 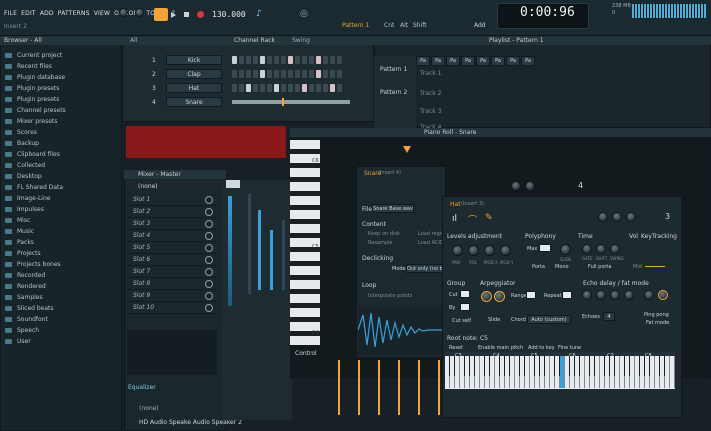 What do you see at coordinates (454, 219) in the screenshot?
I see `wave-icon: ıl` at bounding box center [454, 219].